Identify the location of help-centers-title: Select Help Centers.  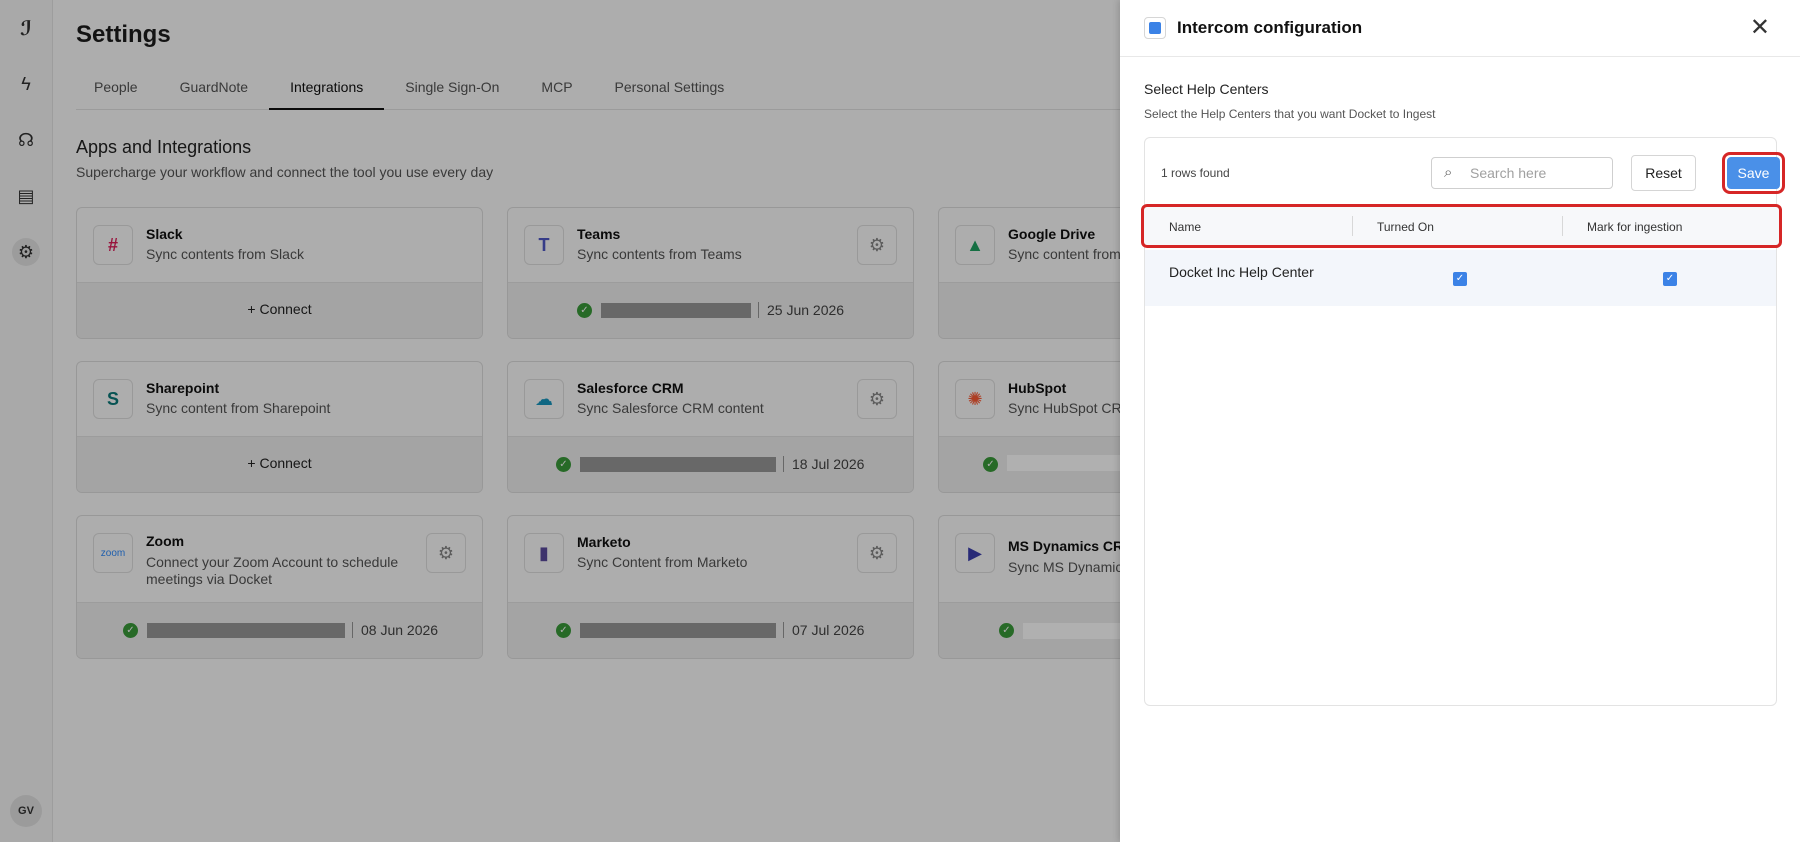
(1206, 89).